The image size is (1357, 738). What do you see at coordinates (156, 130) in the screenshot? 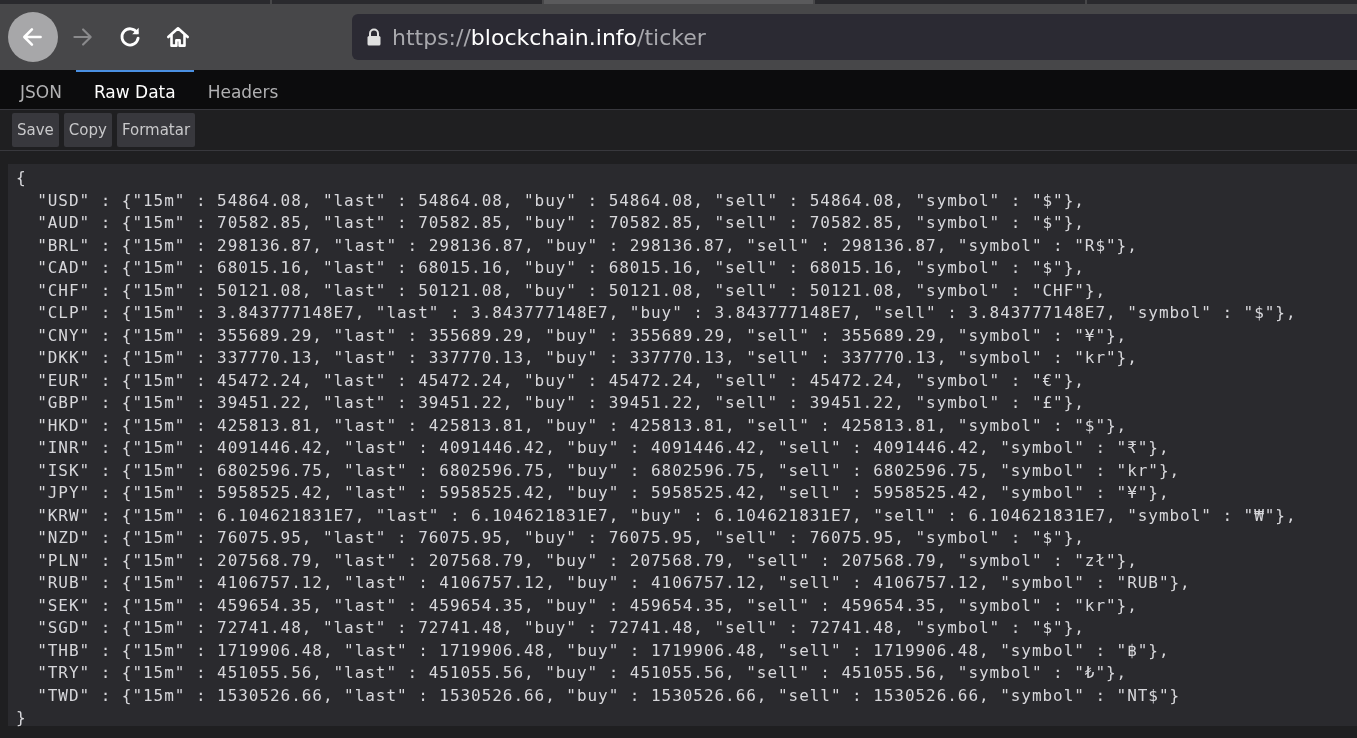
I see `format-button: Formatar` at bounding box center [156, 130].